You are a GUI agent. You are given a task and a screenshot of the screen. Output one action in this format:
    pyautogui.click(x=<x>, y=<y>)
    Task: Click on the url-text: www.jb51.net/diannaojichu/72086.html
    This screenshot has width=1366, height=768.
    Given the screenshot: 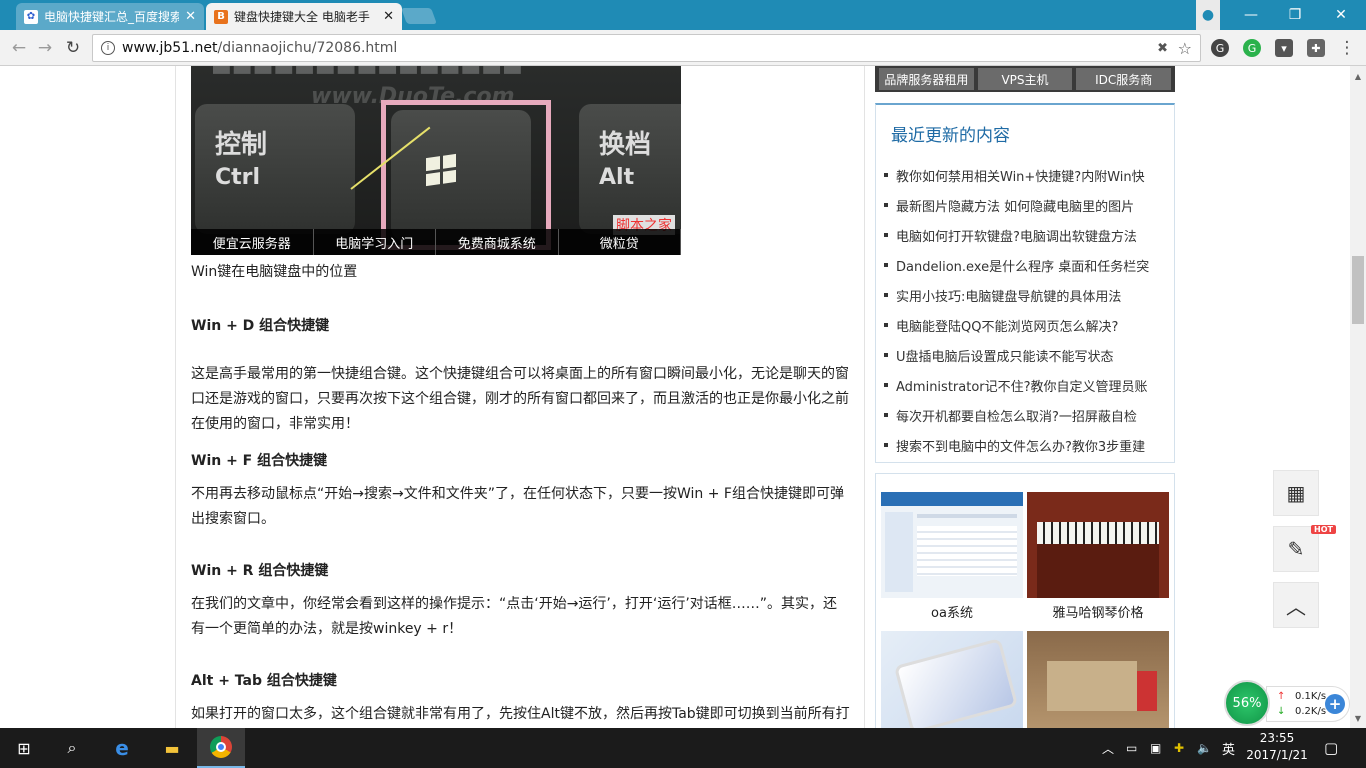 What is the action you would take?
    pyautogui.click(x=259, y=48)
    